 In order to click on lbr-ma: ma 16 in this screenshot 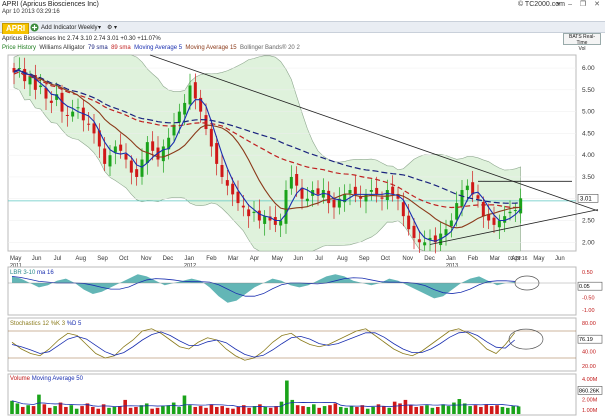, I will do `click(45, 273)`.